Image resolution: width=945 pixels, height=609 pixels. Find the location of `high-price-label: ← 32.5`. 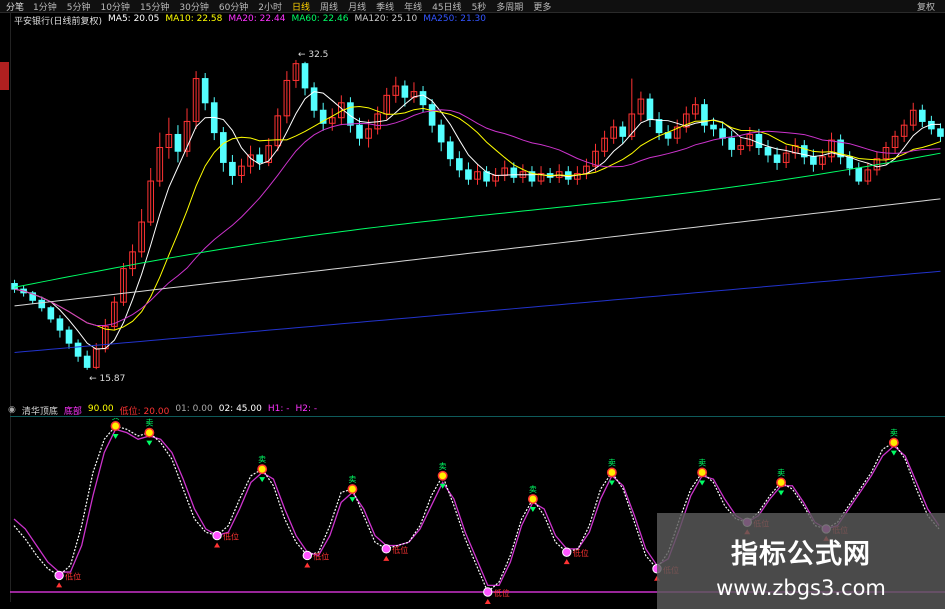

high-price-label: ← 32.5 is located at coordinates (313, 55).